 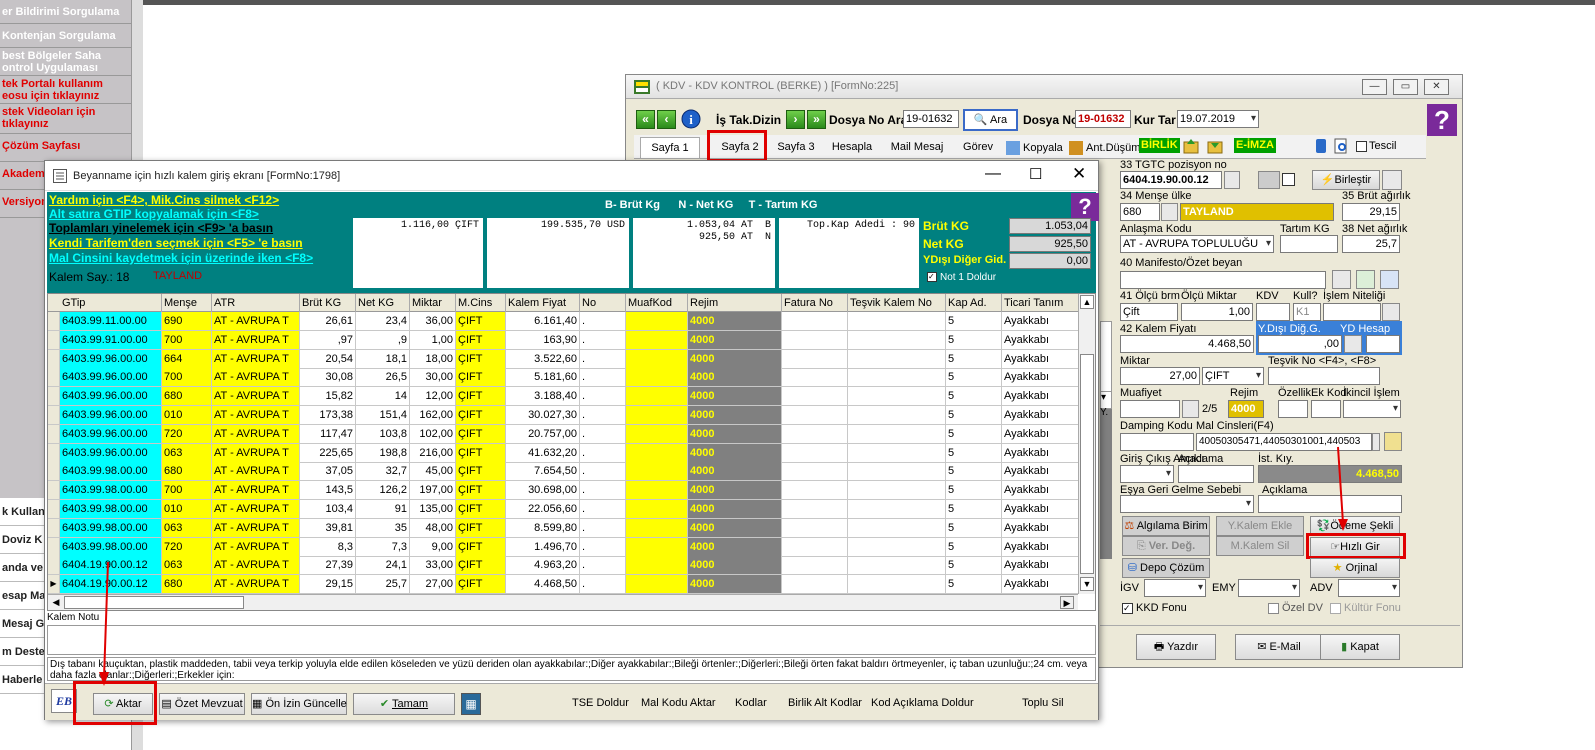 What do you see at coordinates (328, 547) in the screenshot?
I see `table-cell: 8,3` at bounding box center [328, 547].